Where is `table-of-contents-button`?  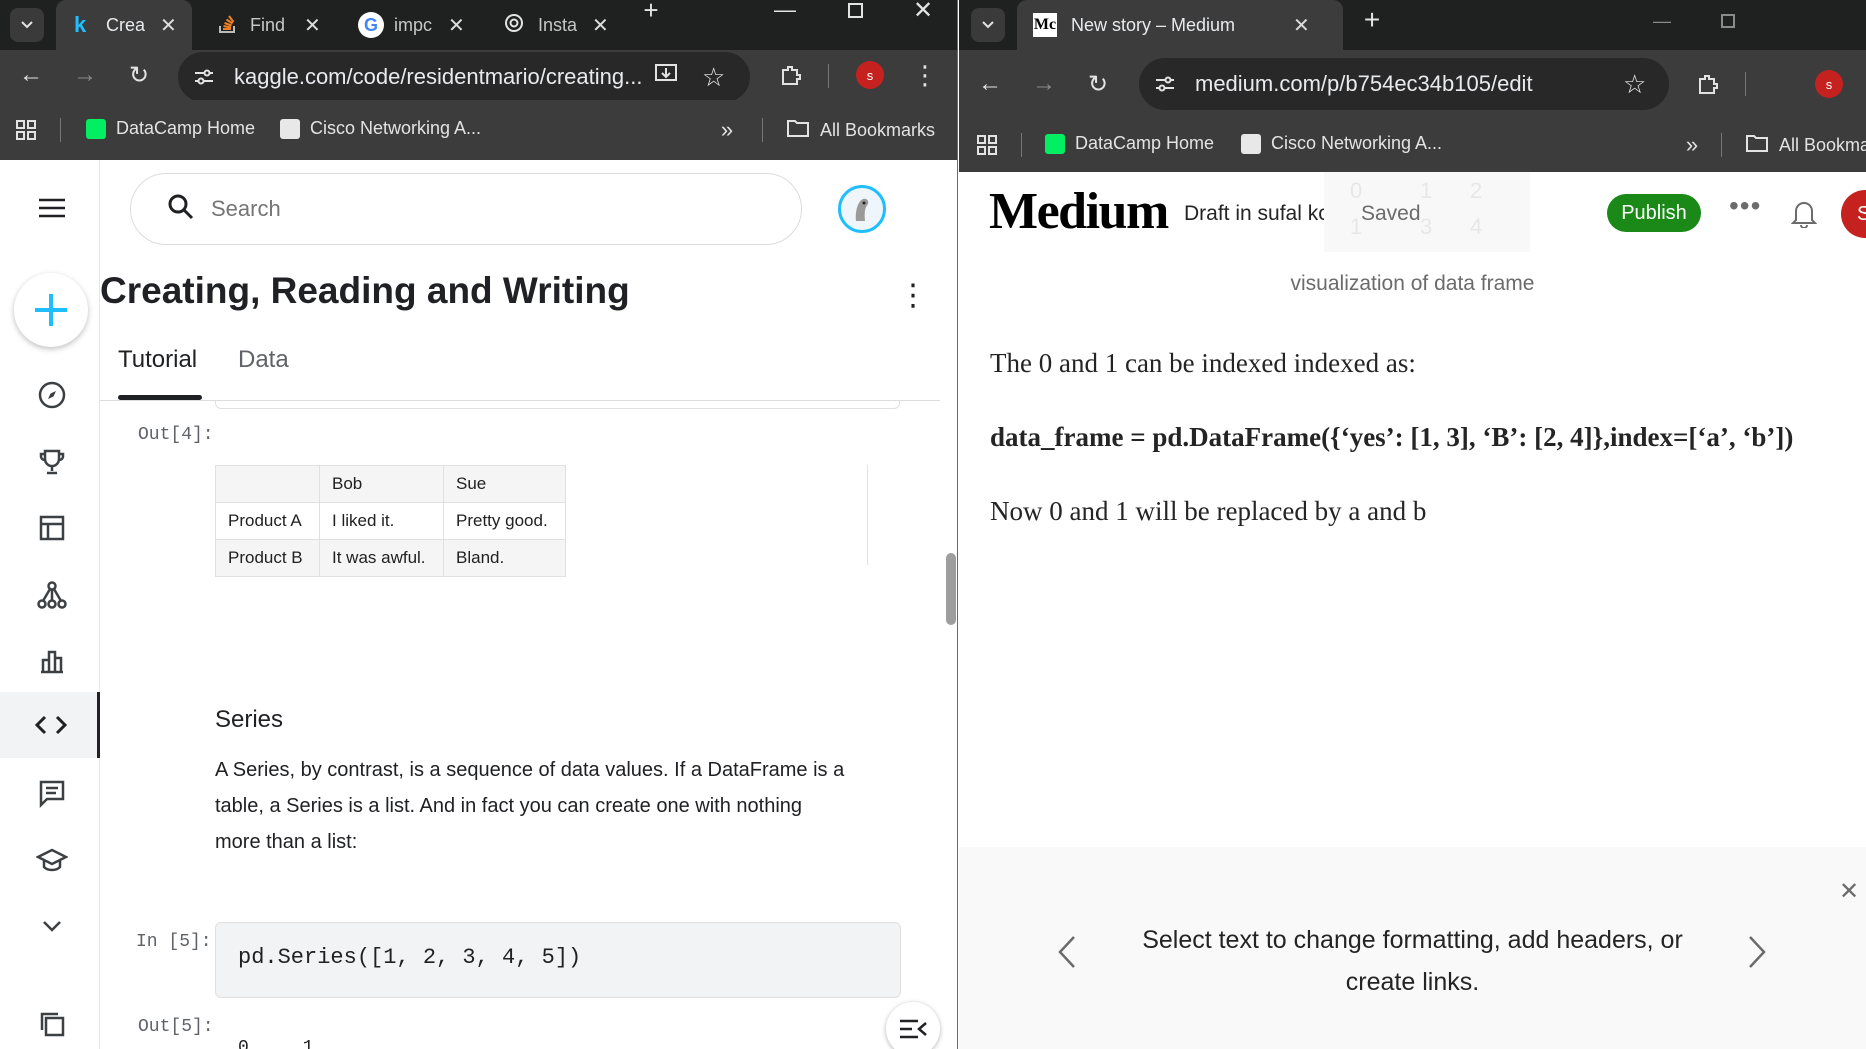 table-of-contents-button is located at coordinates (913, 1025).